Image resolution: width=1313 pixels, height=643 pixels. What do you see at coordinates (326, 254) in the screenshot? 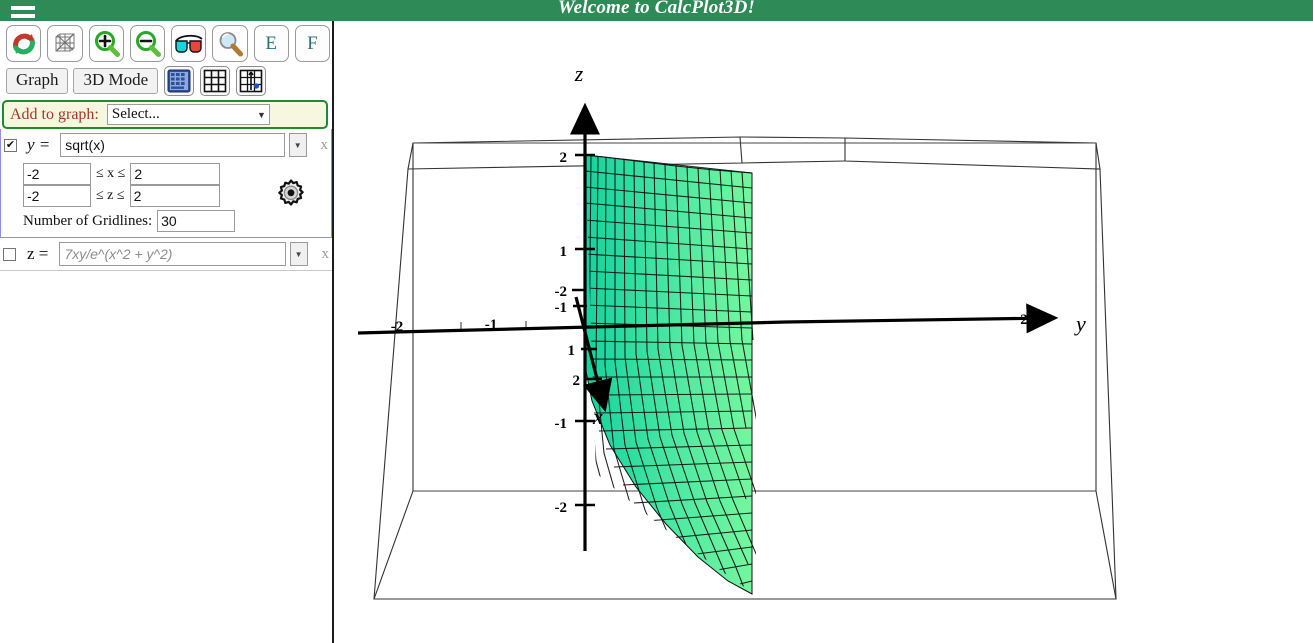
I see `remove-function-z: x` at bounding box center [326, 254].